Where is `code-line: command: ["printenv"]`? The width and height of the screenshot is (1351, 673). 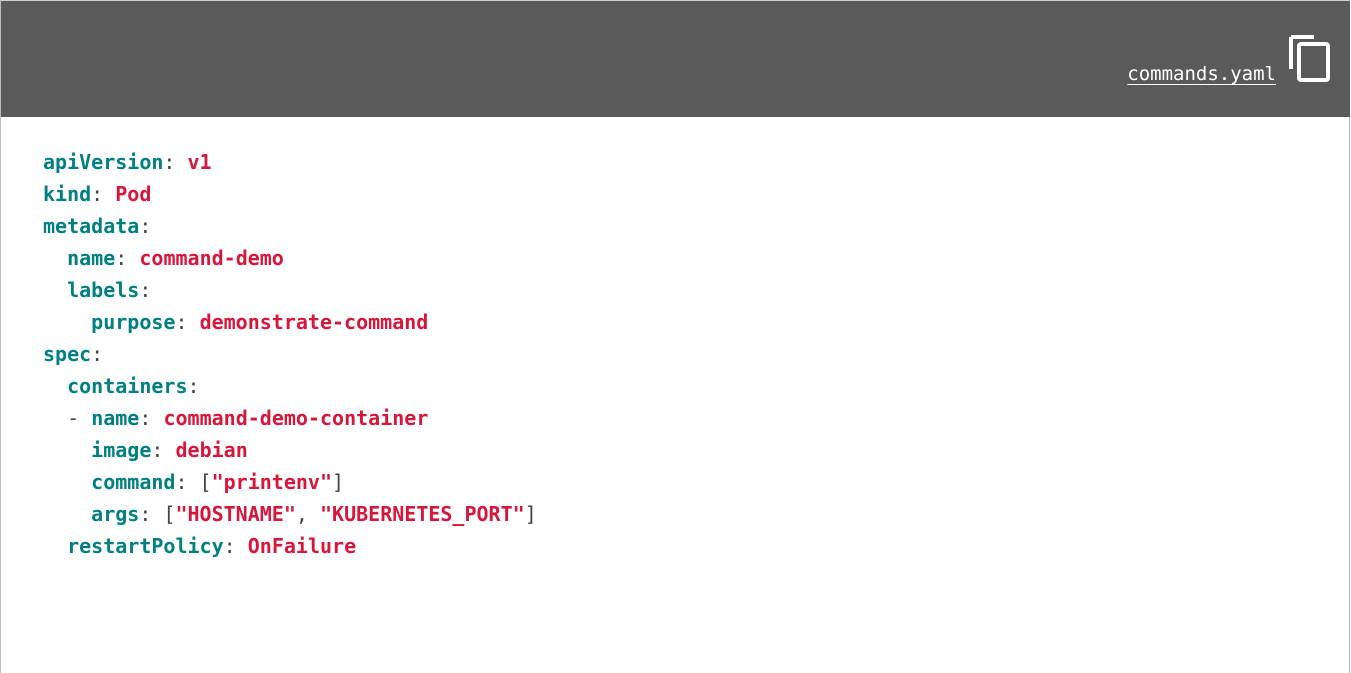 code-line: command: ["printenv"] is located at coordinates (290, 482).